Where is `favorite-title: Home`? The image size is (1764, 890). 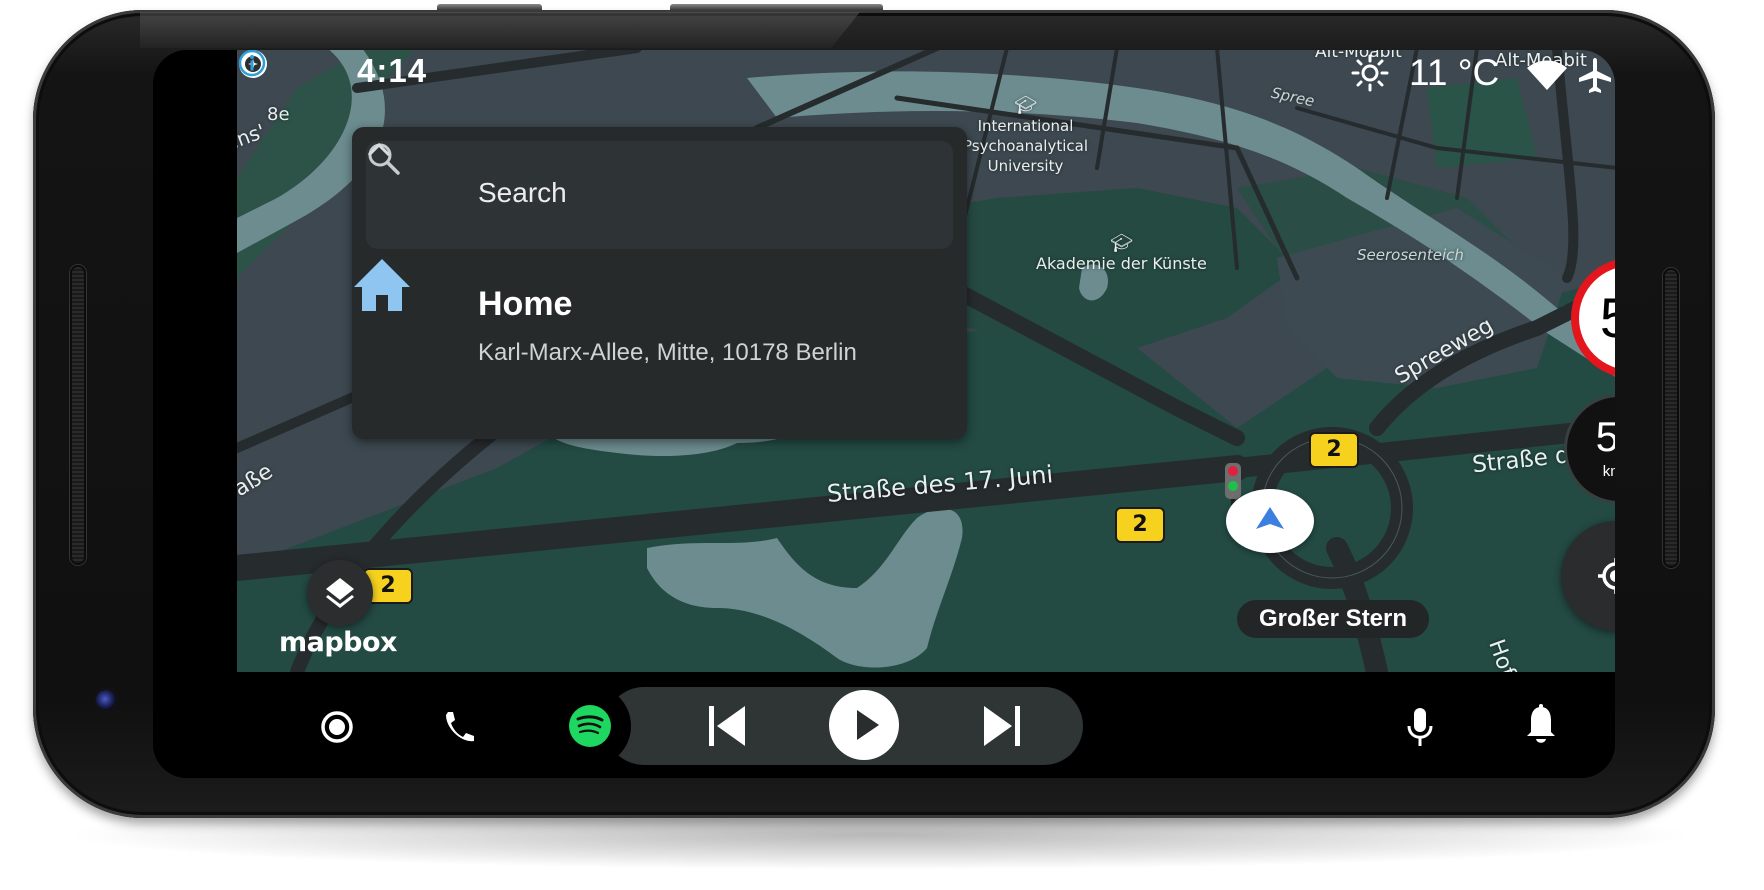
favorite-title: Home is located at coordinates (525, 304).